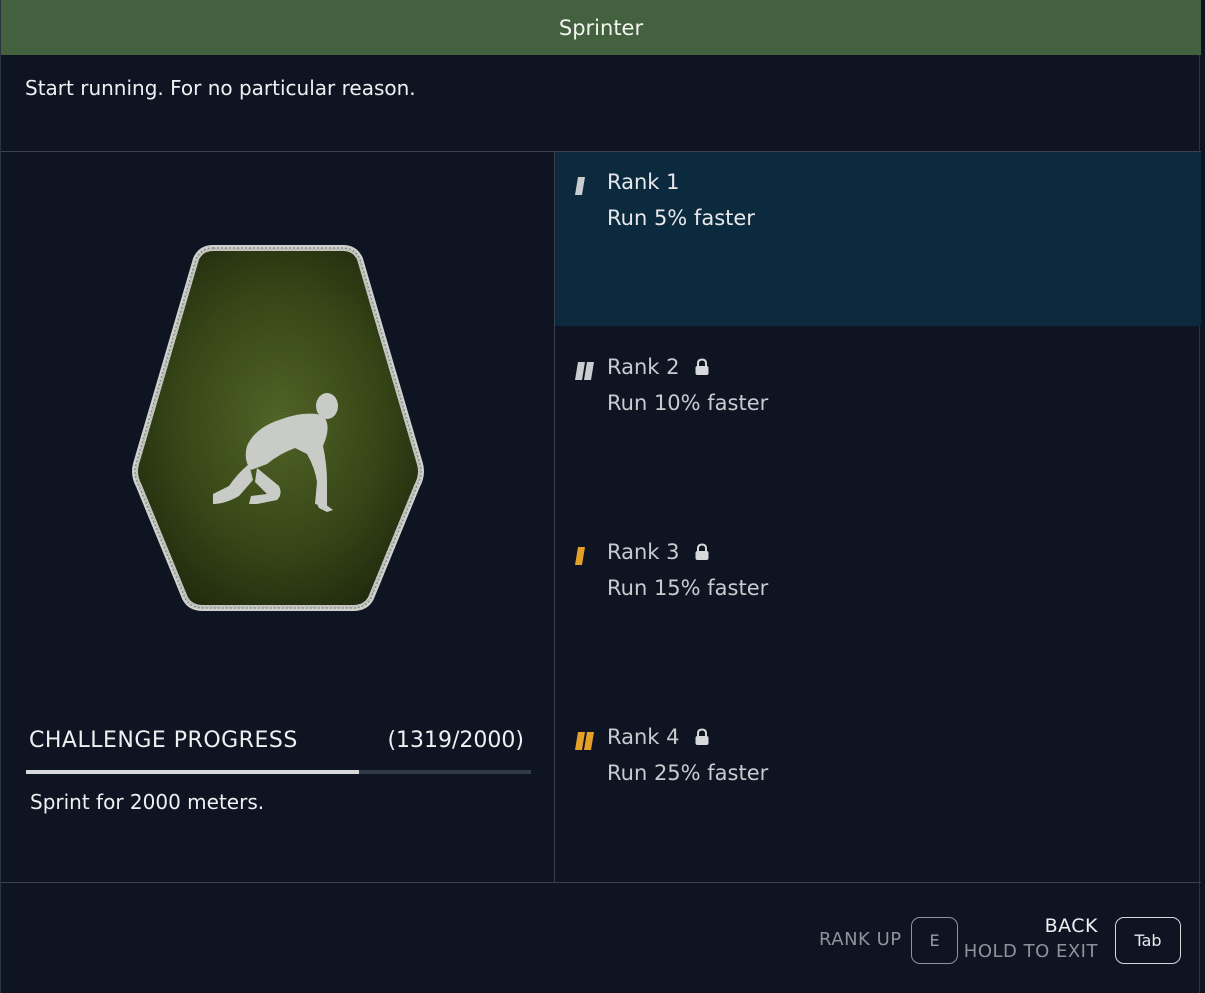 Image resolution: width=1205 pixels, height=993 pixels. Describe the element at coordinates (193, 772) in the screenshot. I see `challenge-progress-fill` at that location.